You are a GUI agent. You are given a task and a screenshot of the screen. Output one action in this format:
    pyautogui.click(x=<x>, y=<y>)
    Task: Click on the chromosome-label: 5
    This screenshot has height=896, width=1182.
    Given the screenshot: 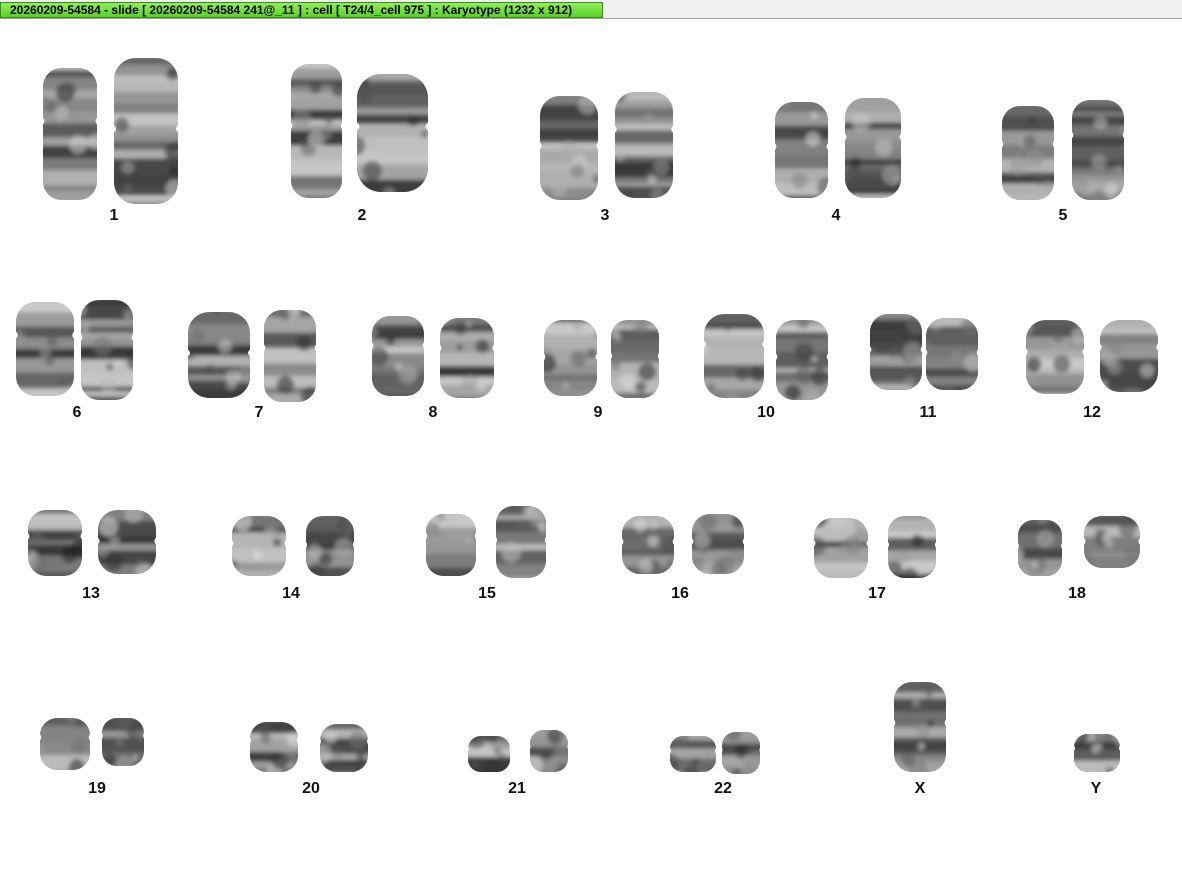 What is the action you would take?
    pyautogui.click(x=1063, y=215)
    